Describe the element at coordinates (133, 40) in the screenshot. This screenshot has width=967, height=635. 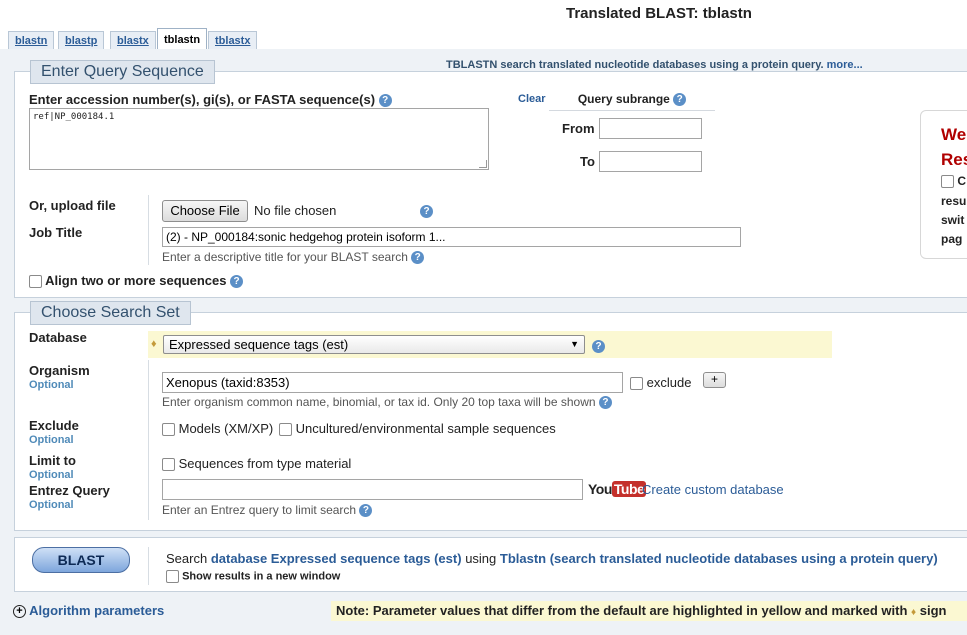
I see `tab-blastx: blastx` at that location.